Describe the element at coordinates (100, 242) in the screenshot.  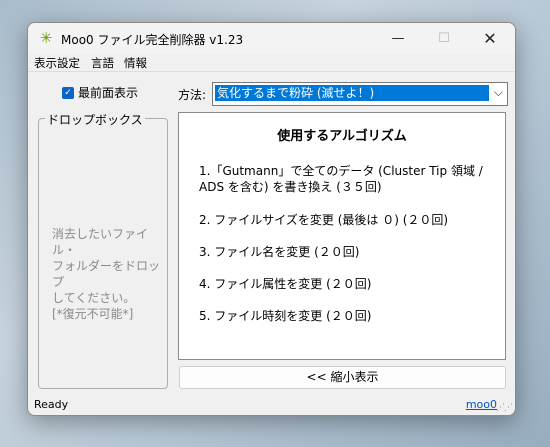
I see `drop-box-line: 消去したいファイル・` at that location.